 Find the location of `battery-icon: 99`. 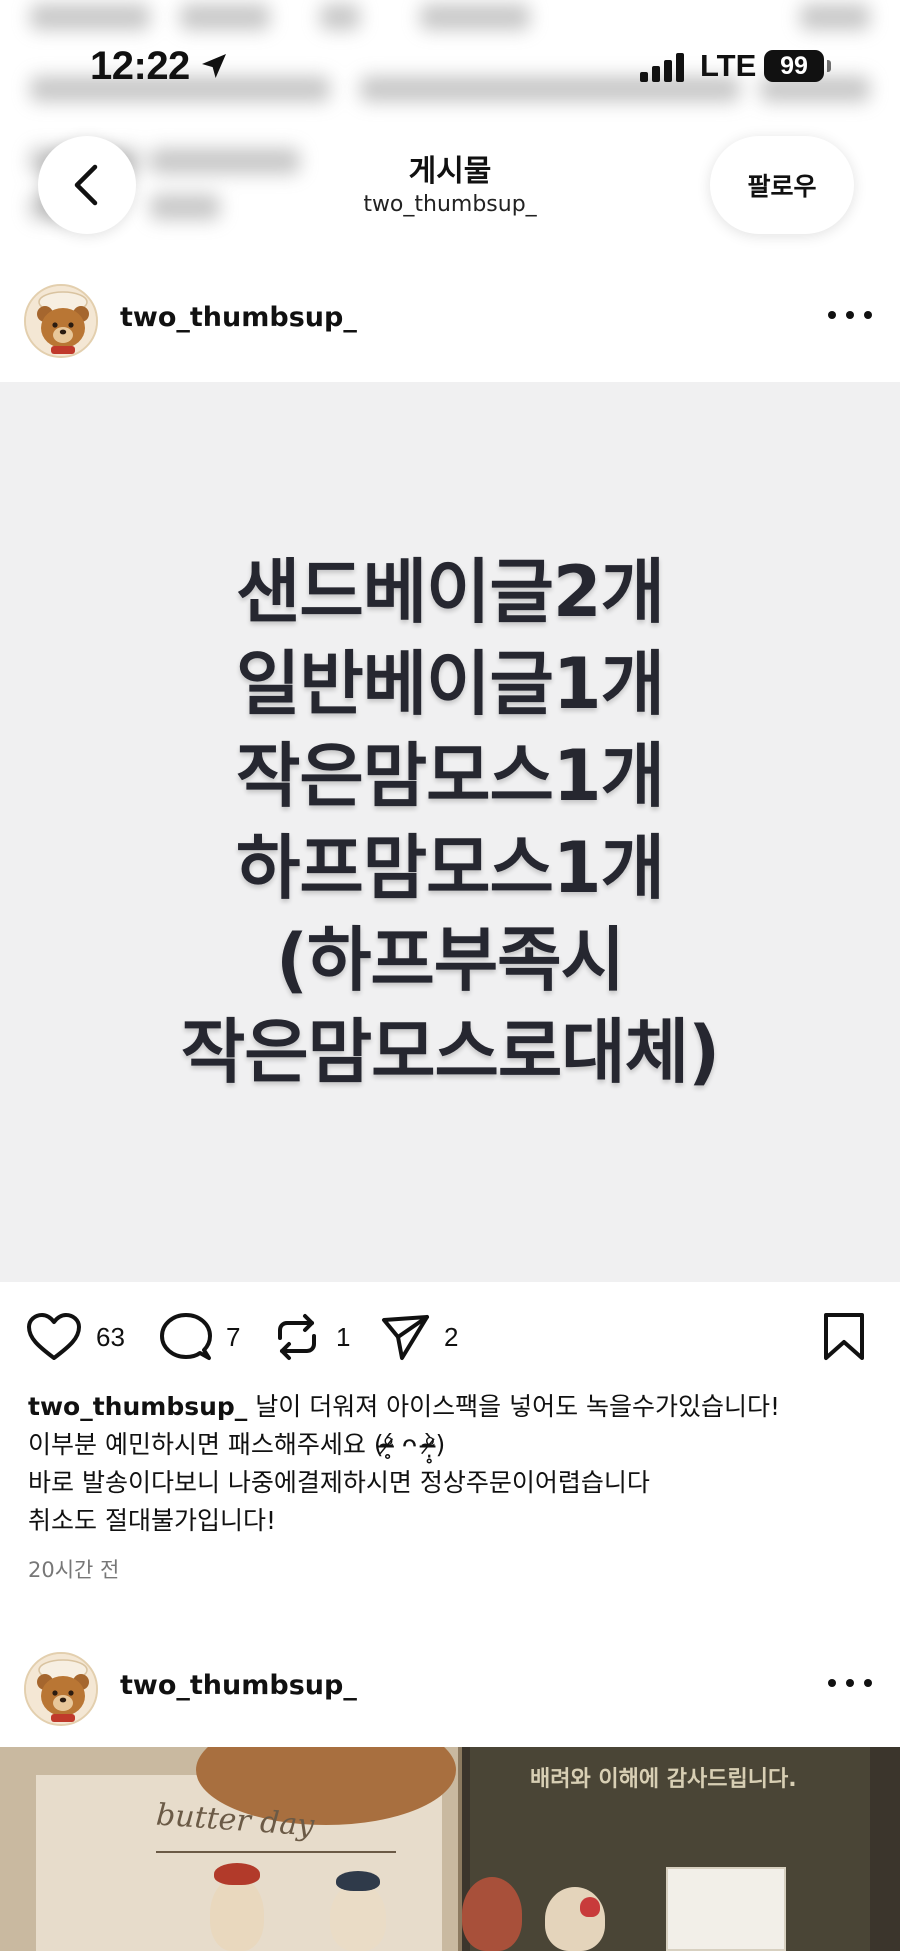

battery-icon: 99 is located at coordinates (794, 66).